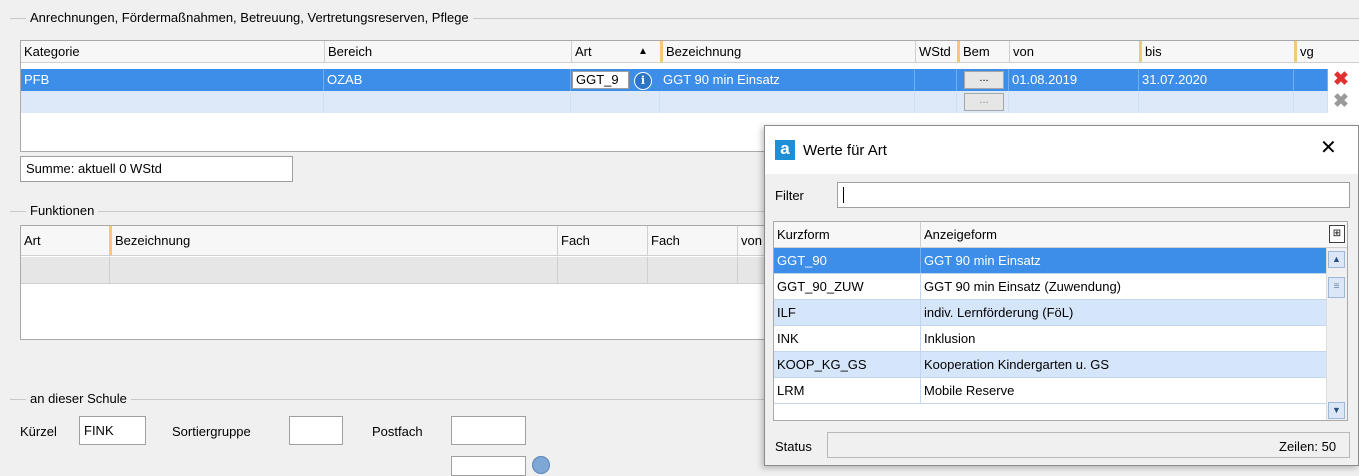  I want to click on cell-anzeigeform: Inklusion, so click(1123, 338).